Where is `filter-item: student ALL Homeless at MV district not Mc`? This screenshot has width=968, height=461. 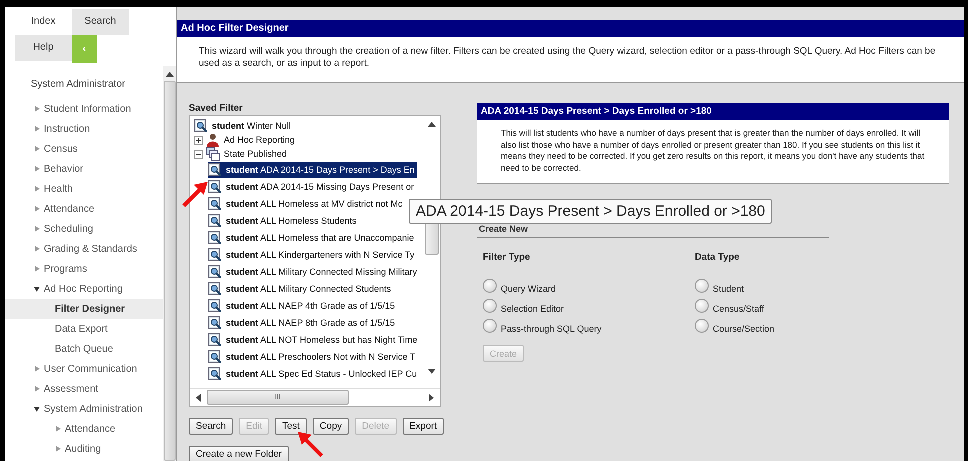
filter-item: student ALL Homeless at MV district not Mc is located at coordinates (306, 204).